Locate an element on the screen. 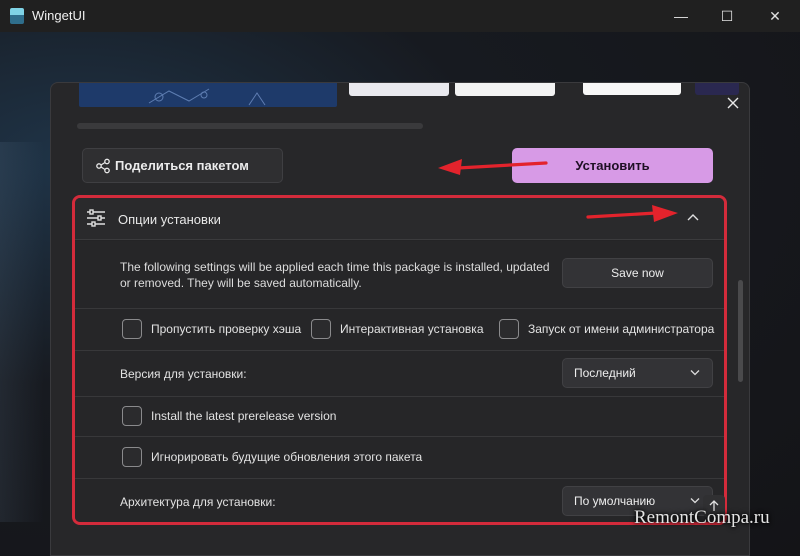 The height and width of the screenshot is (556, 800). close-icon is located at coordinates (733, 103).